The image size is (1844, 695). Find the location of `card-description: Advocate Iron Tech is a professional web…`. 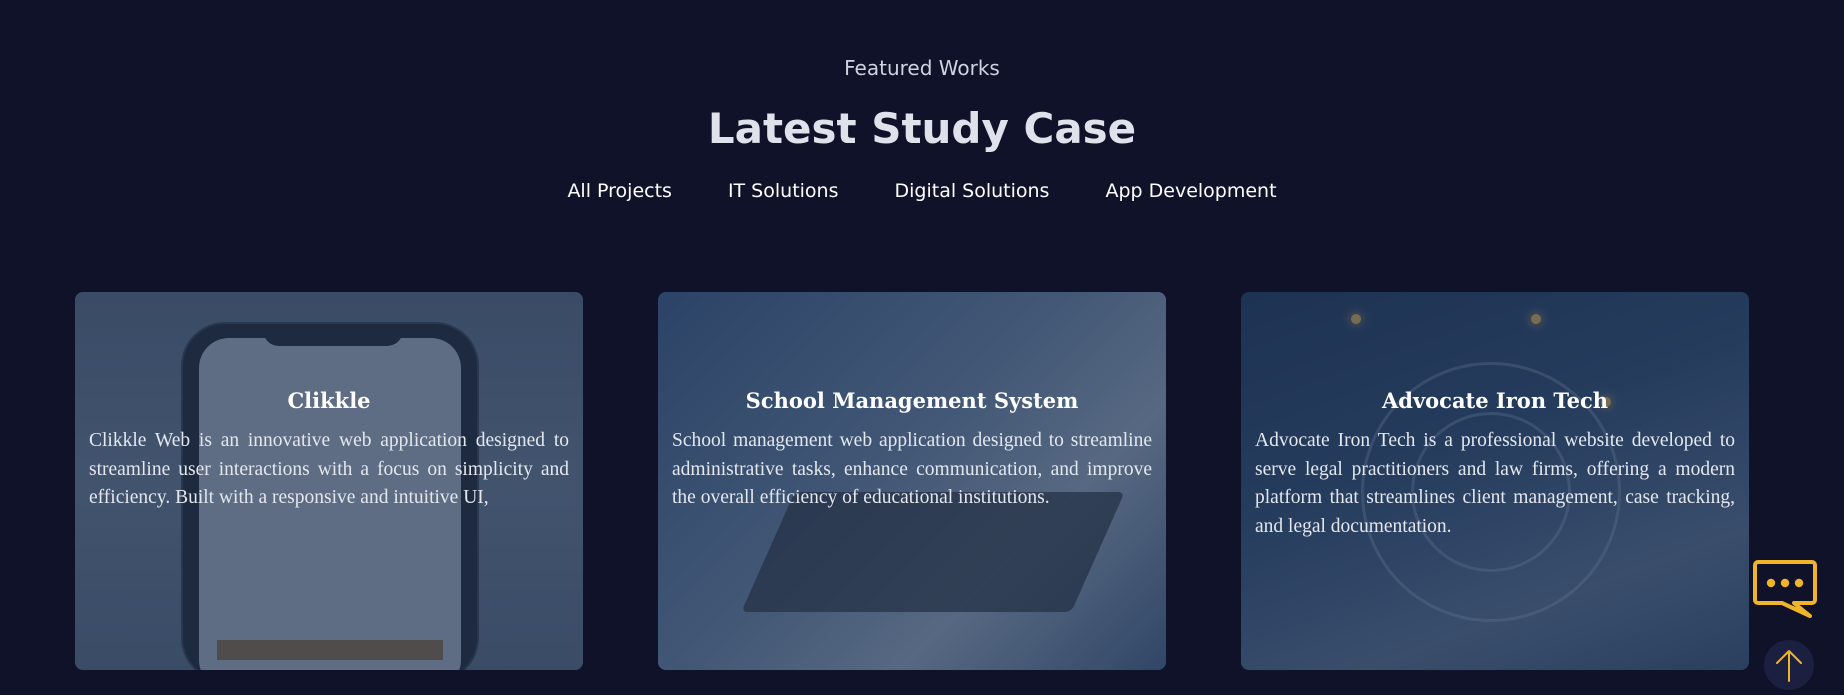

card-description: Advocate Iron Tech is a professional web… is located at coordinates (1495, 483).